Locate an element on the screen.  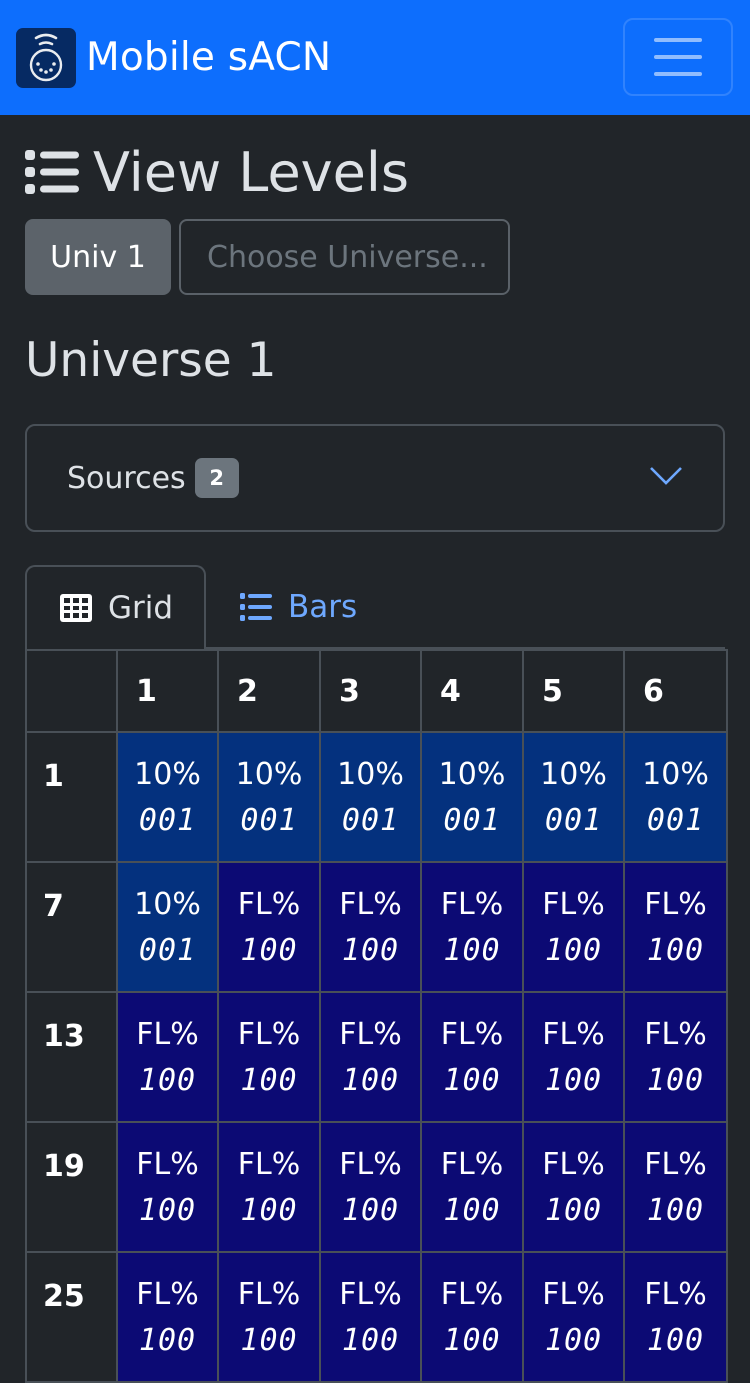
grid-icon is located at coordinates (76, 608).